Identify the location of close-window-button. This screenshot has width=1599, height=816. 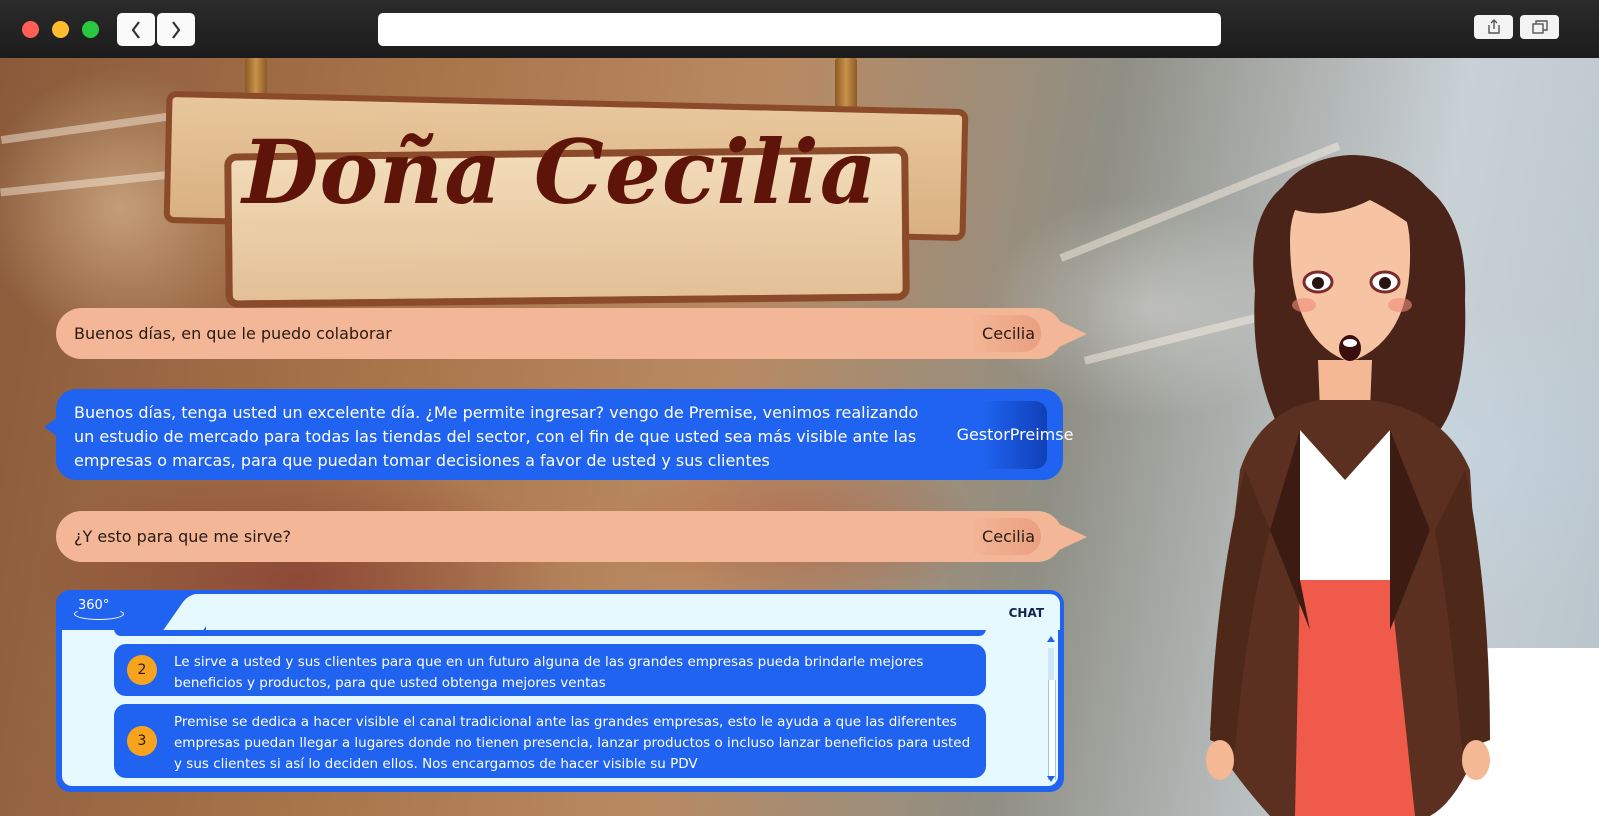
(30, 29).